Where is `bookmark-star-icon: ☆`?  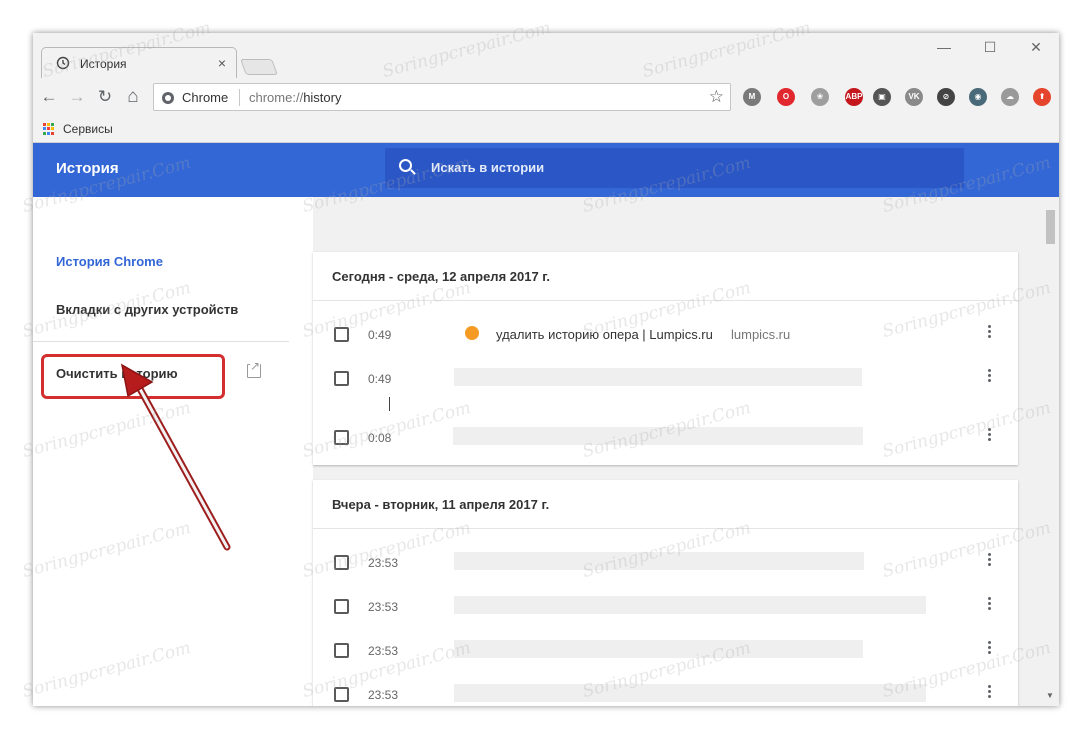
bookmark-star-icon: ☆ is located at coordinates (716, 97).